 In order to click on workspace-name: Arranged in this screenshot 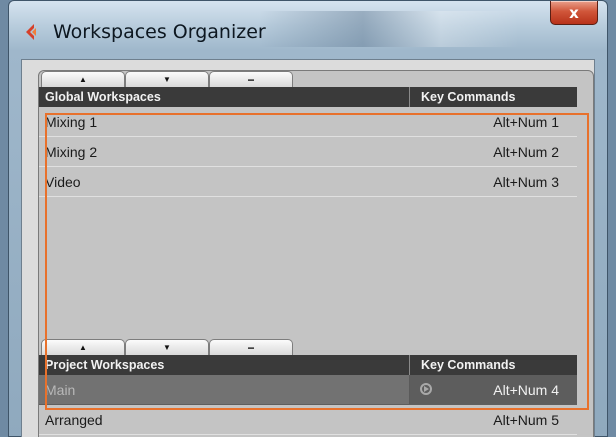, I will do `click(74, 420)`.